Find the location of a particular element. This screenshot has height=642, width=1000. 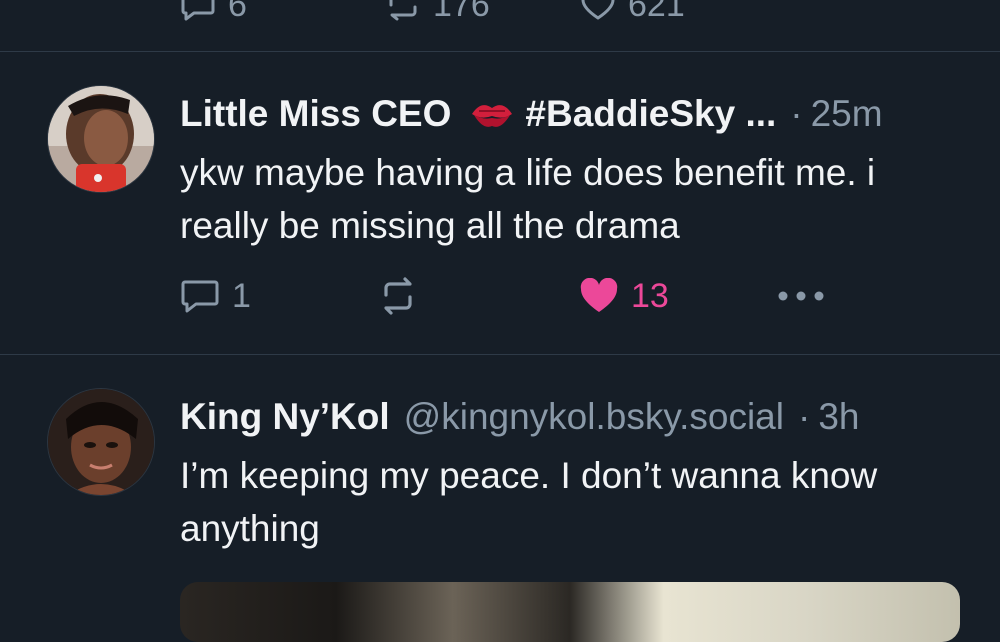

reply-button: 6 is located at coordinates (213, 12).